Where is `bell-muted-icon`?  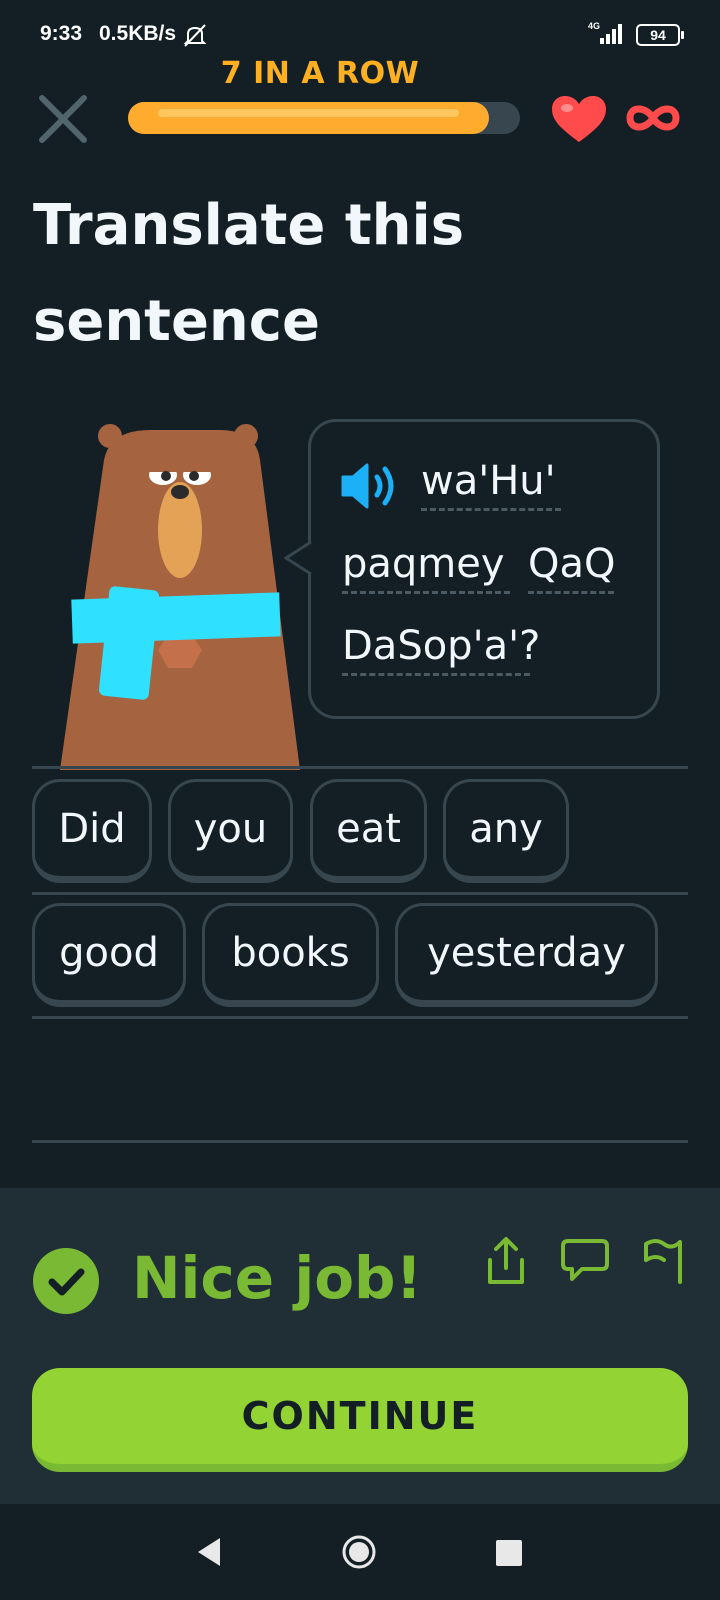 bell-muted-icon is located at coordinates (195, 35).